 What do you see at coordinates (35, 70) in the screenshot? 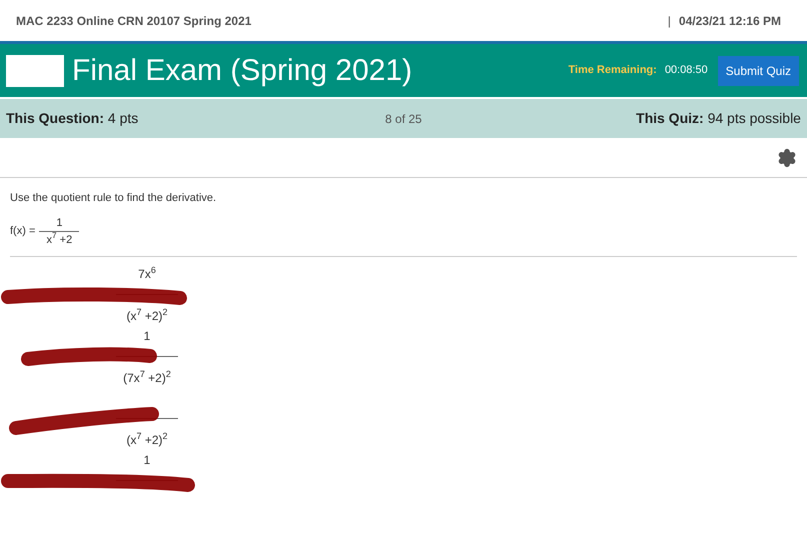
I see `redaction-box` at bounding box center [35, 70].